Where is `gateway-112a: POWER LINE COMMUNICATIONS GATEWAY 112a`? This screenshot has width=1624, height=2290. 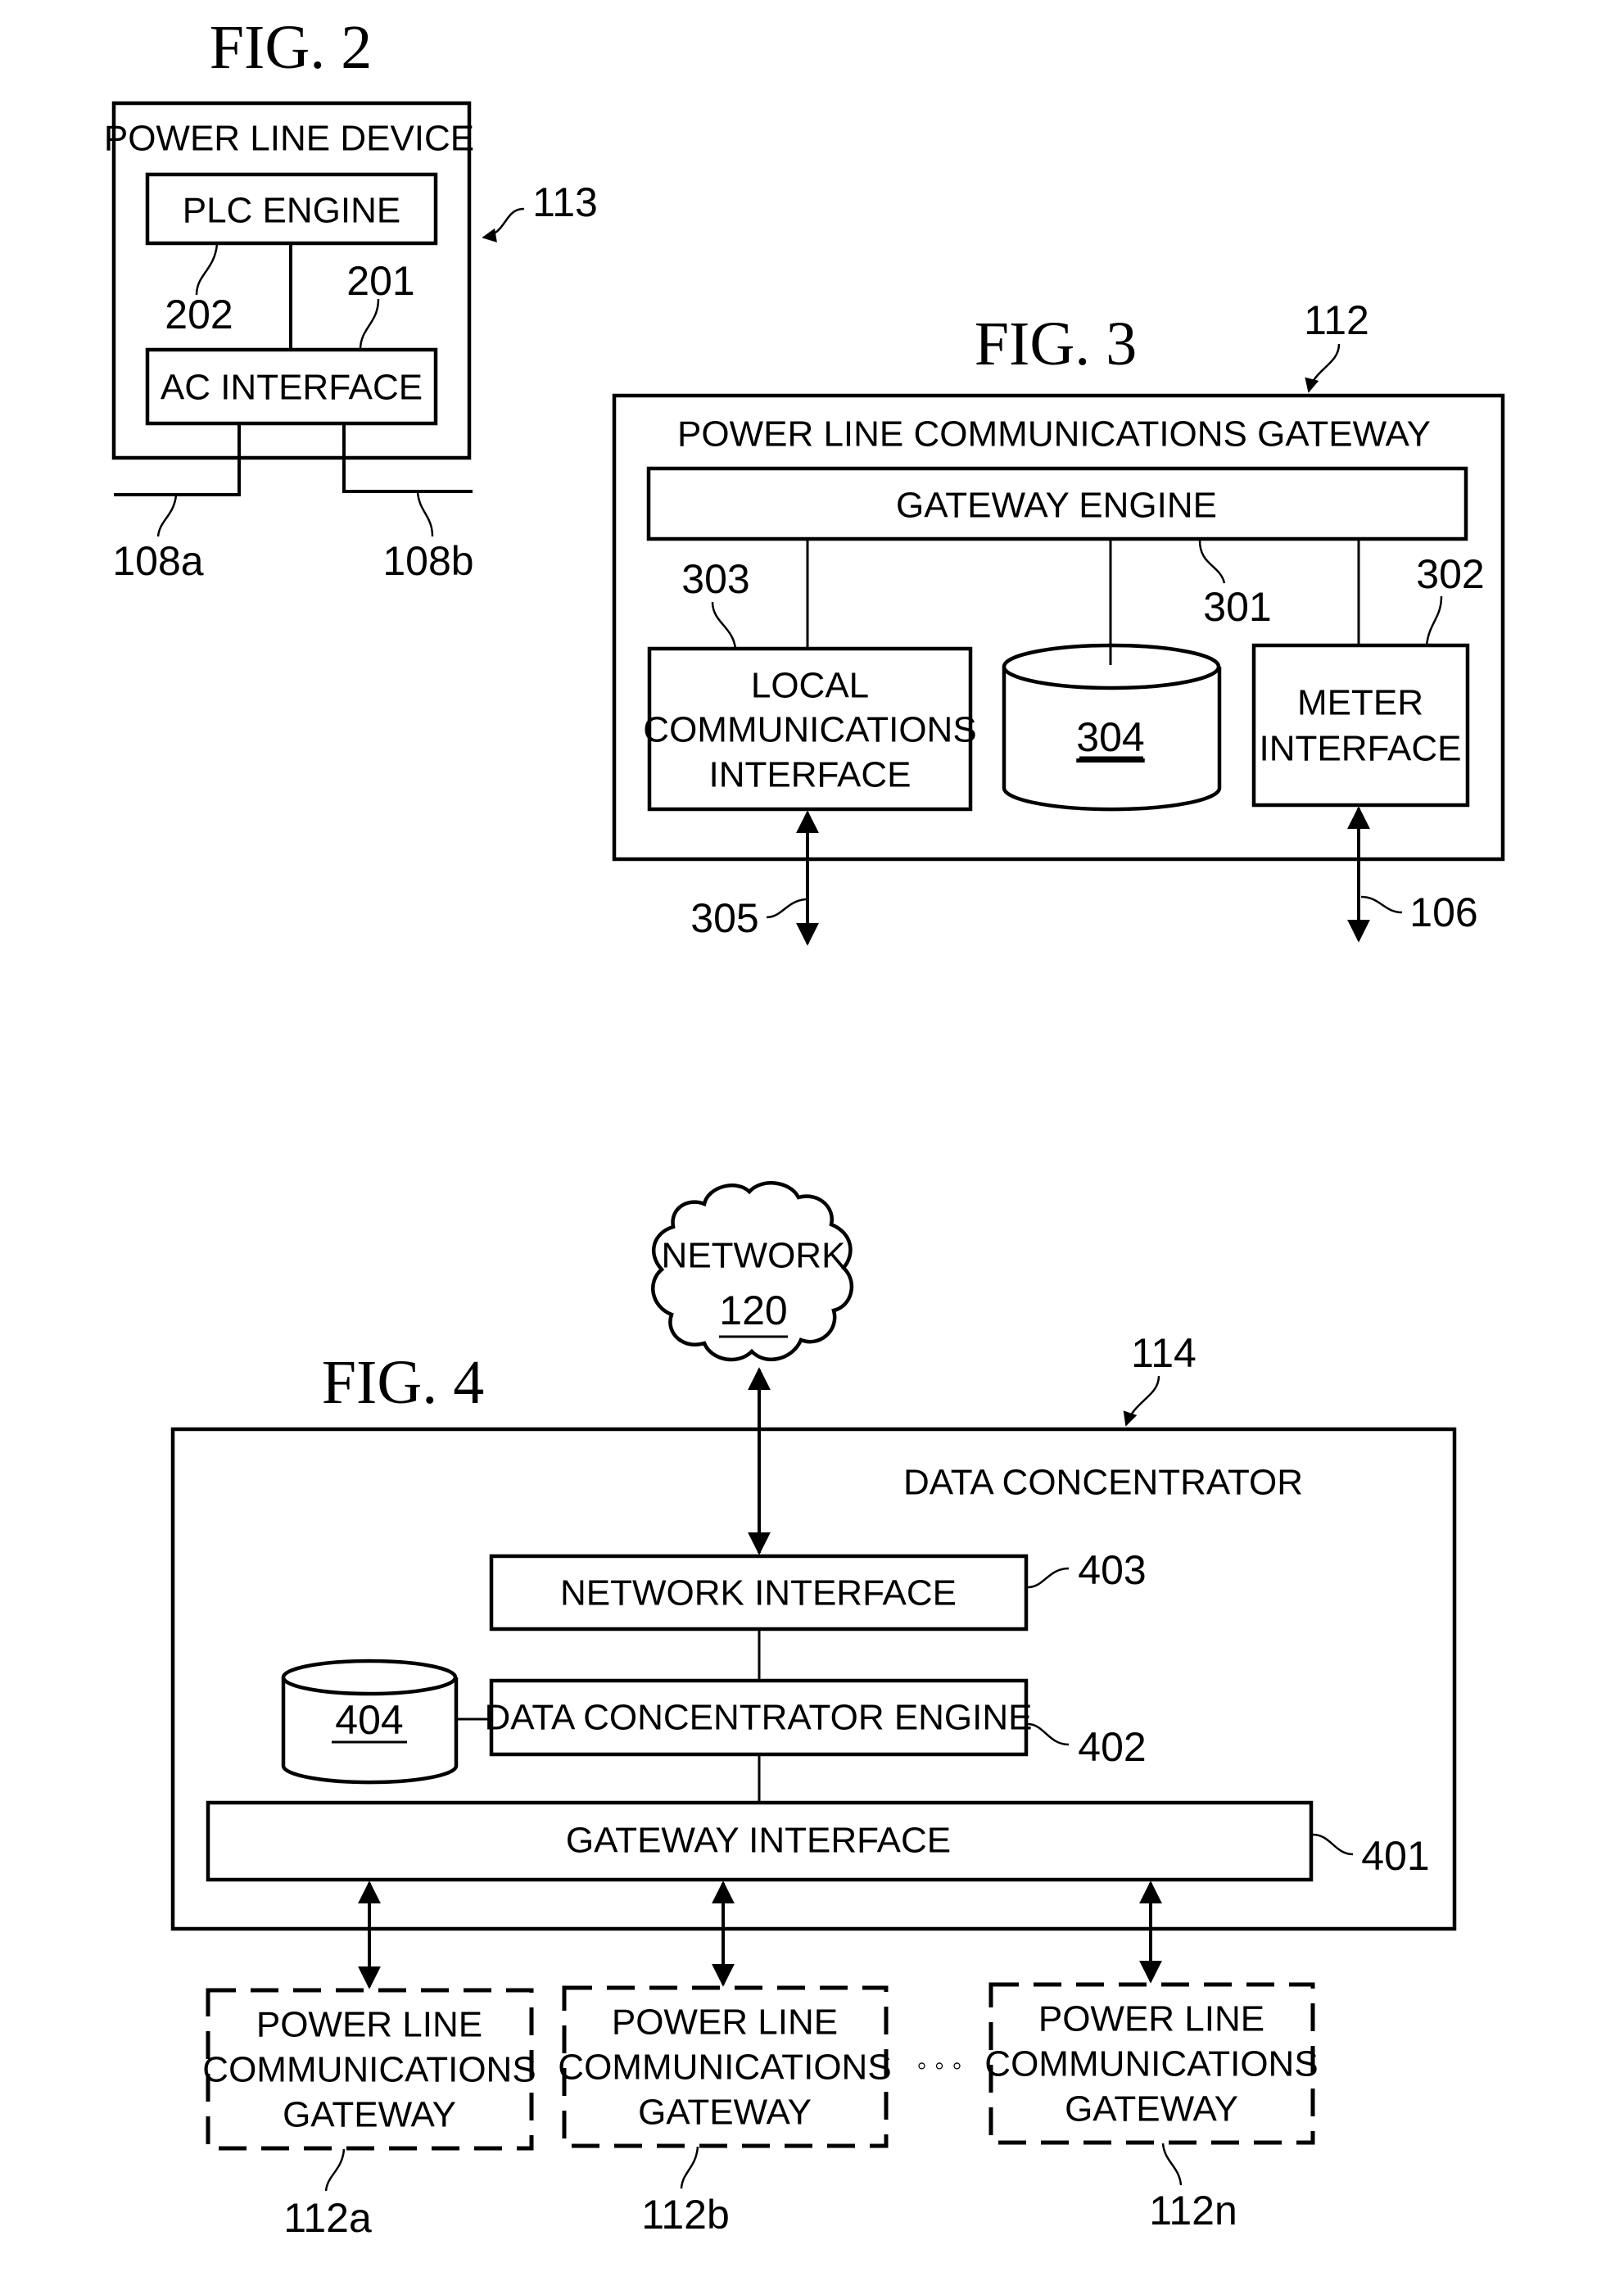 gateway-112a: POWER LINE COMMUNICATIONS GATEWAY 112a is located at coordinates (369, 2114).